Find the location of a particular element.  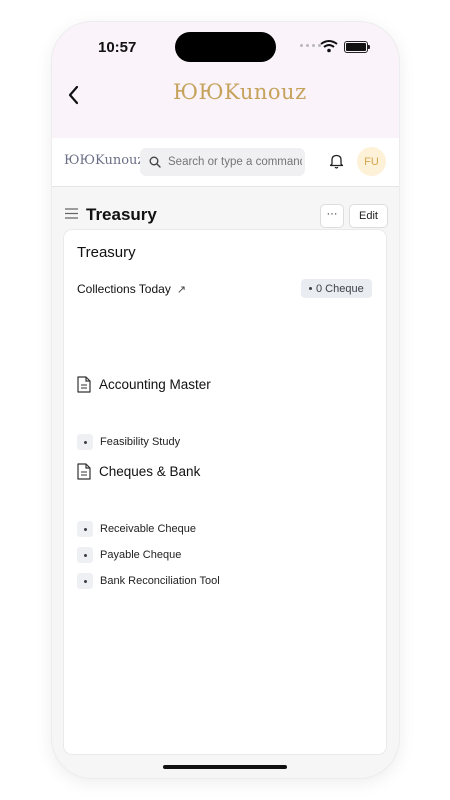

status-badge: 0 Cheque is located at coordinates (336, 288).